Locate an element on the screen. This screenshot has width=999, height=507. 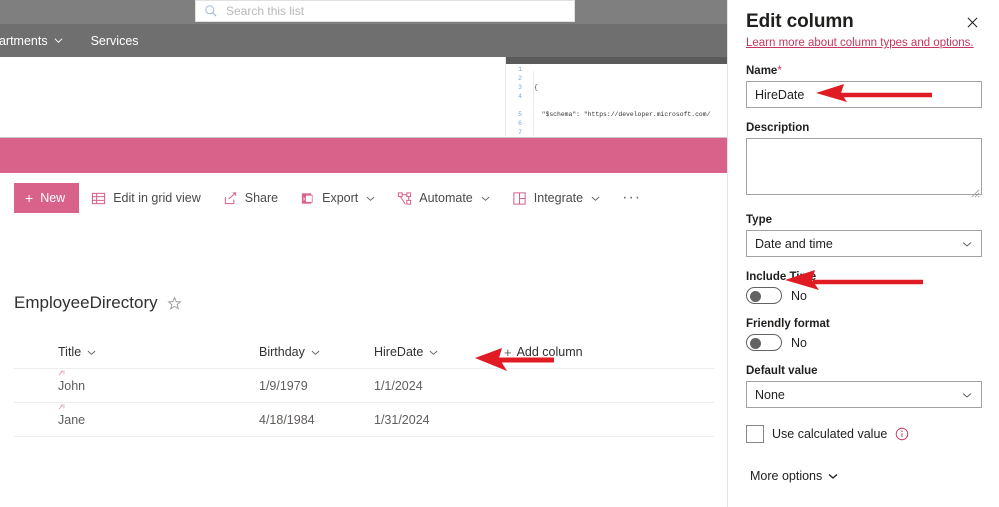
automate-label: Automate is located at coordinates (446, 198).